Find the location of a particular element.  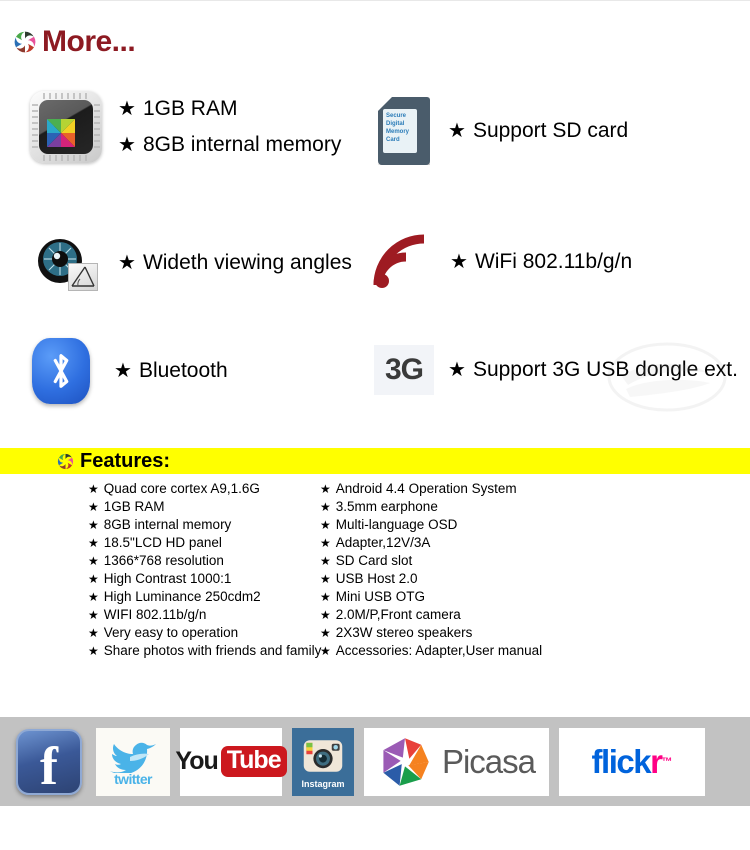

sd-card-label: Secure Digital Memory Card is located at coordinates (400, 131).